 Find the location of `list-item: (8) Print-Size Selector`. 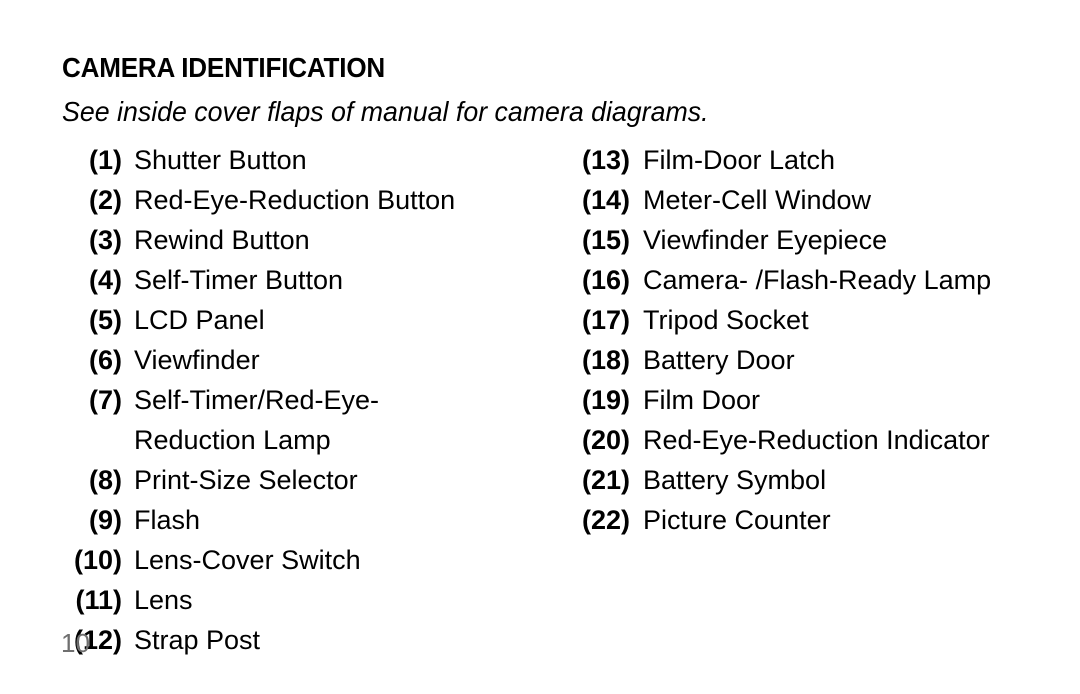

list-item: (8) Print-Size Selector is located at coordinates (270, 480).